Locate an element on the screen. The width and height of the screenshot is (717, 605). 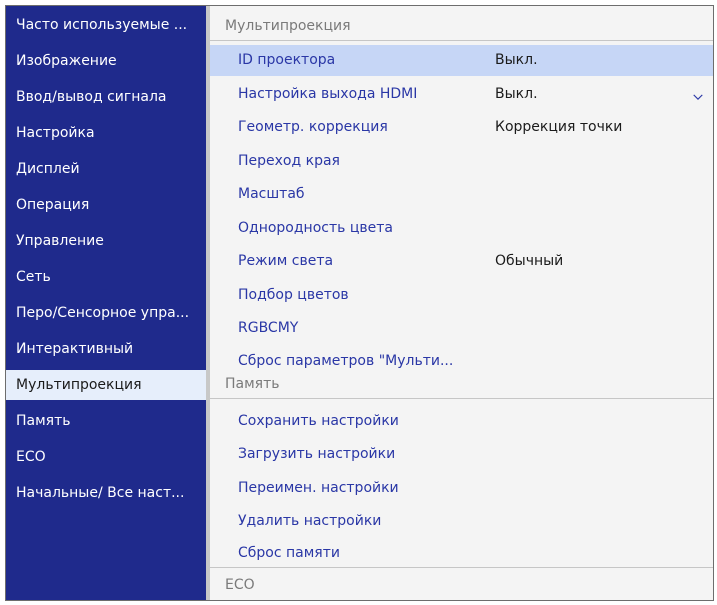
menu-row-color-matching: Подбор цветов is located at coordinates (461, 295).